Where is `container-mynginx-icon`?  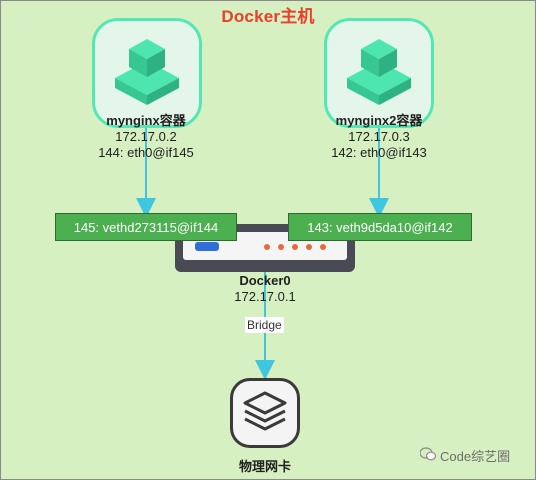 container-mynginx-icon is located at coordinates (147, 73).